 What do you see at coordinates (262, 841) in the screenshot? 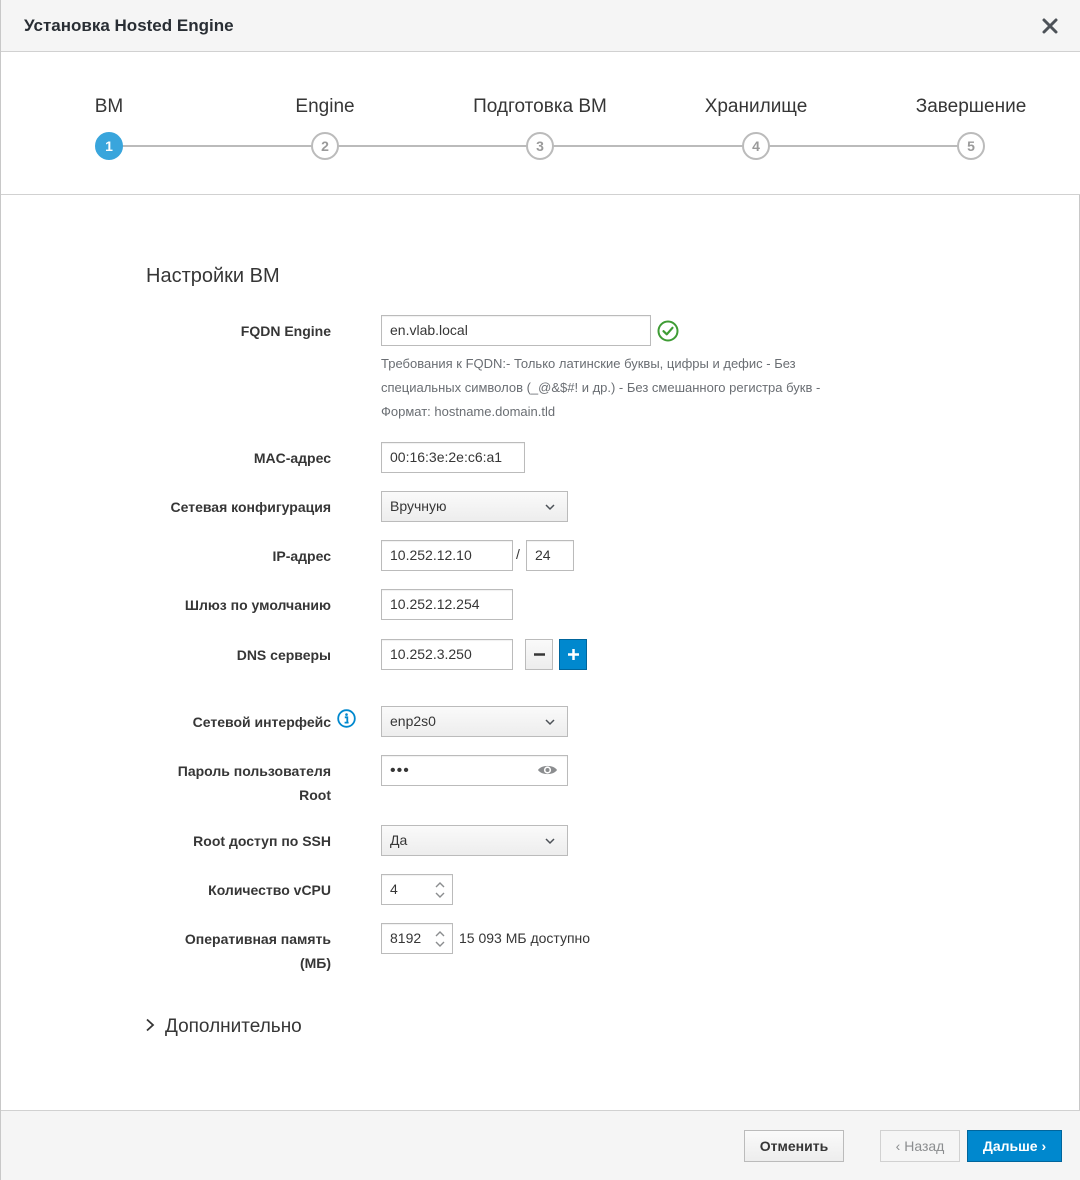
I see `ssh-label: Root доступ по SSH` at bounding box center [262, 841].